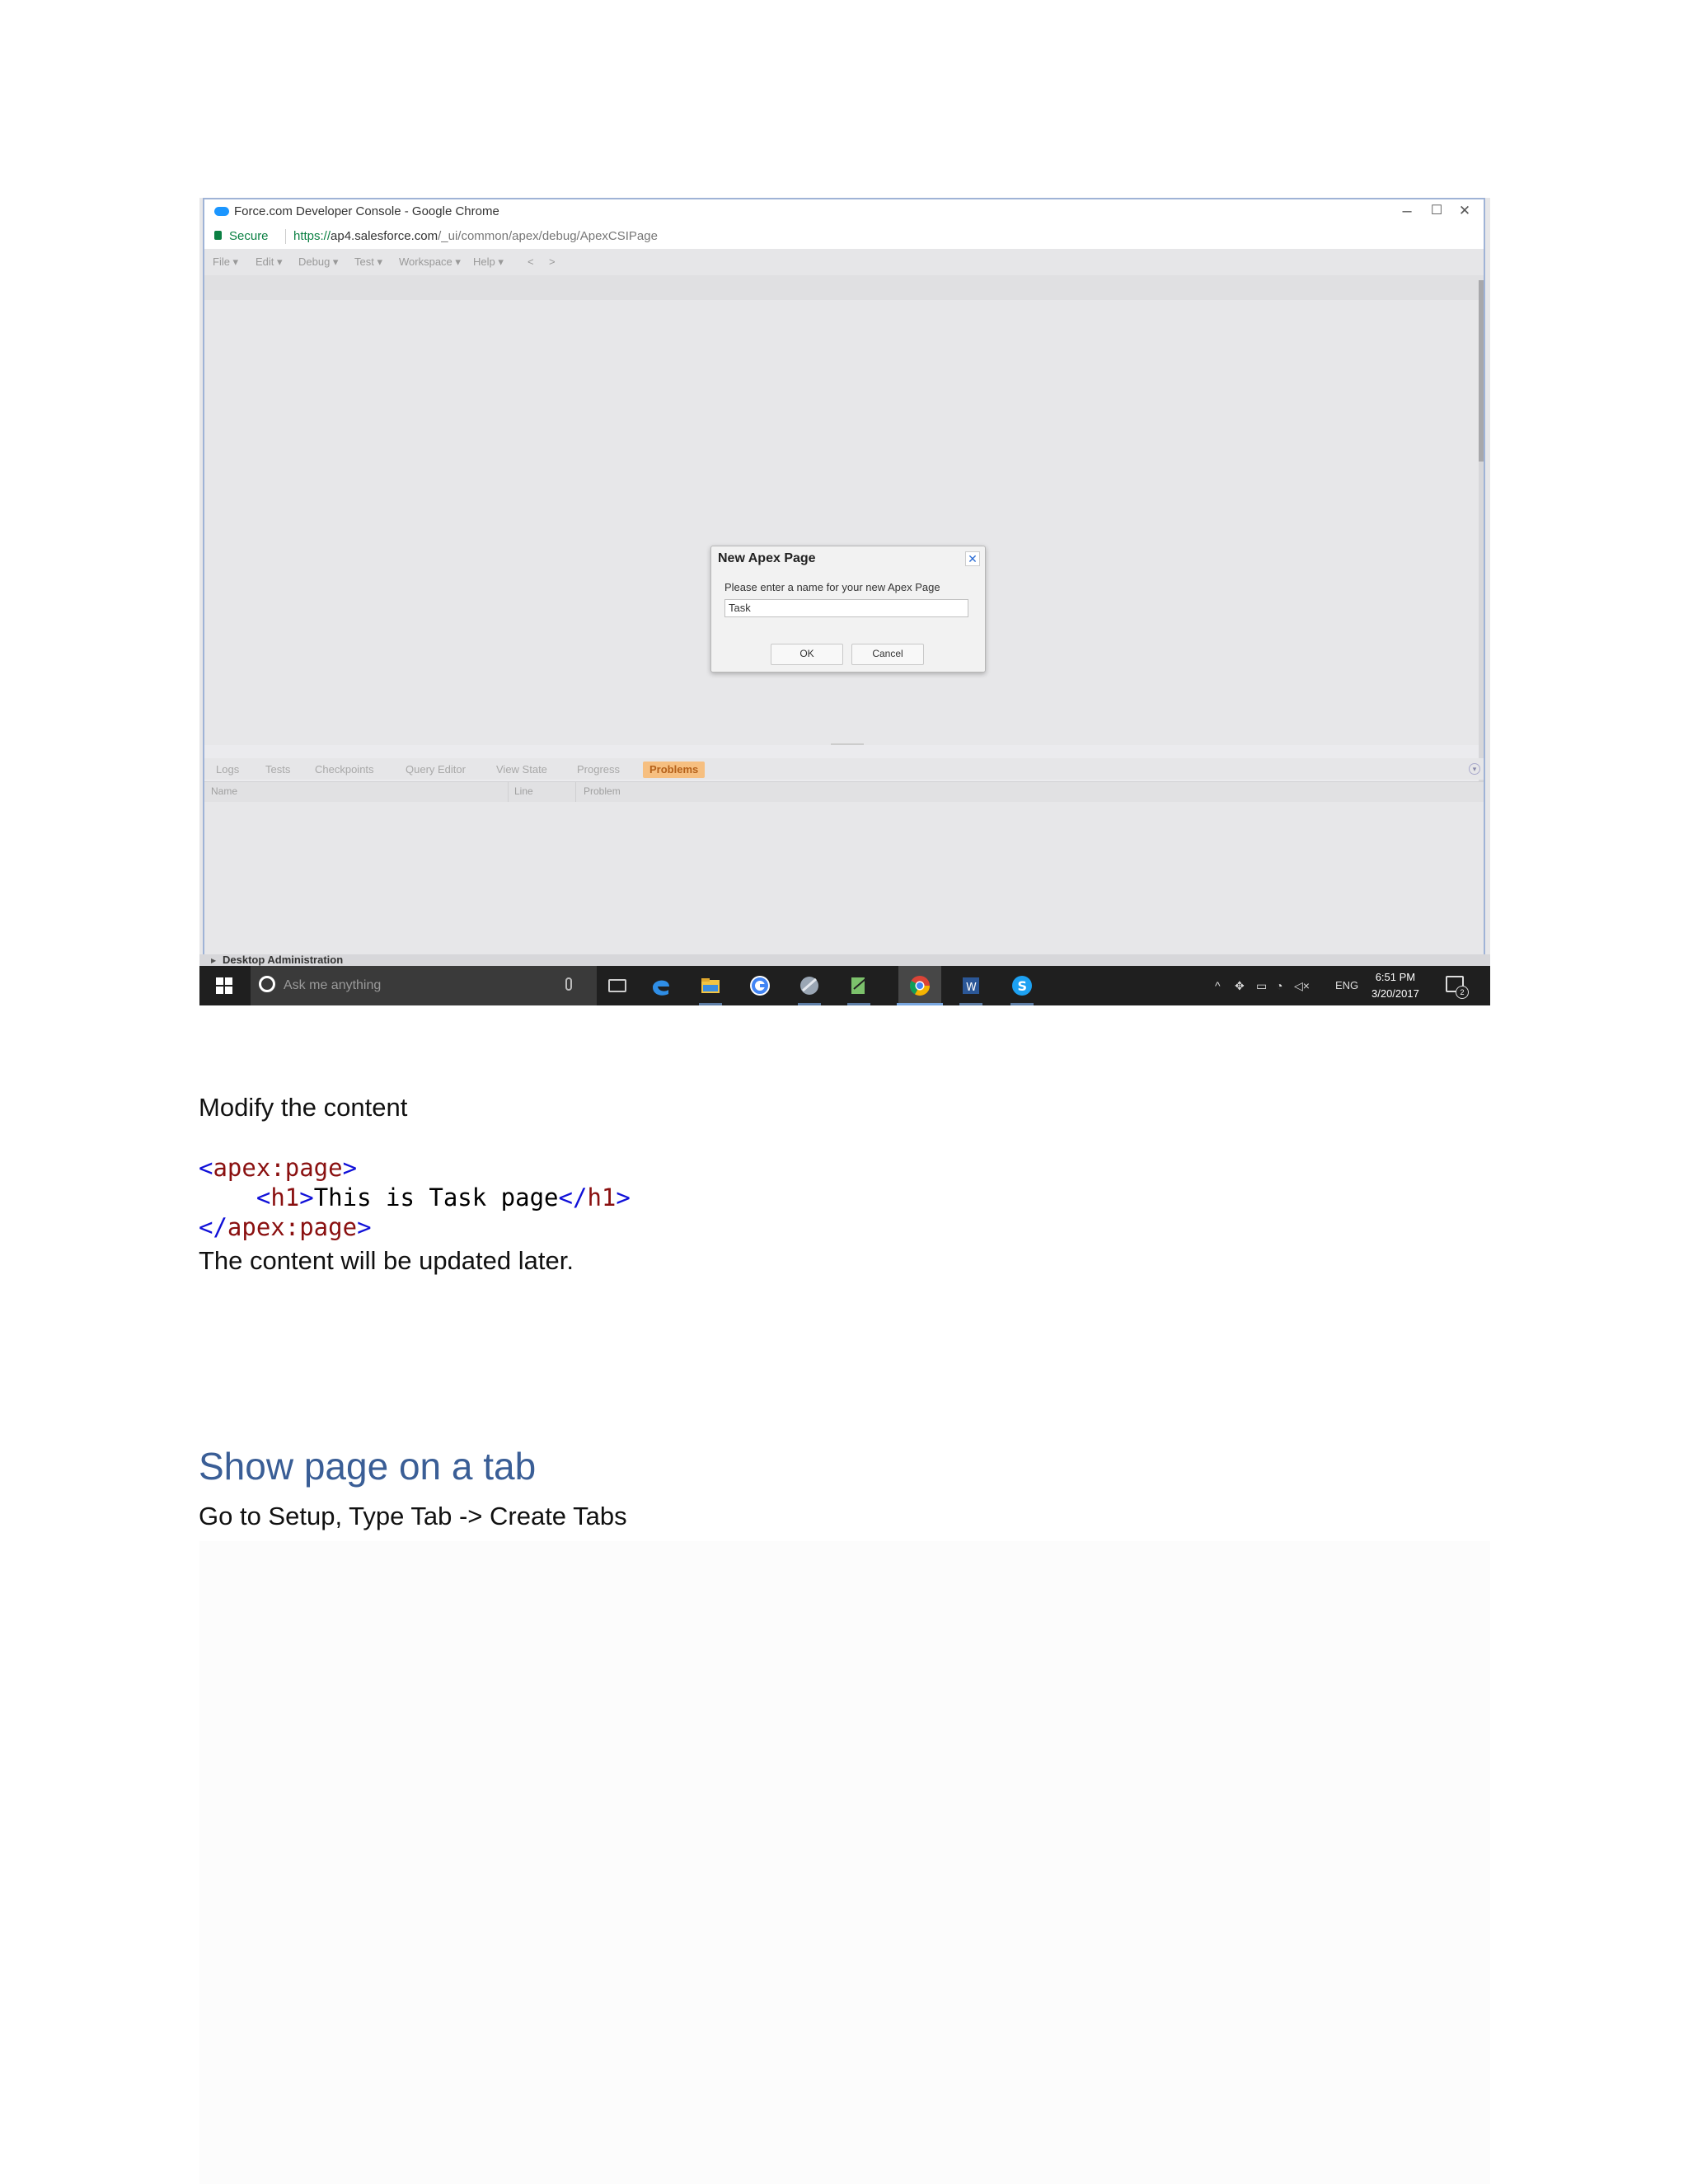 This screenshot has width=1688, height=2184. What do you see at coordinates (1465, 211) in the screenshot?
I see `close-window-button: ✕` at bounding box center [1465, 211].